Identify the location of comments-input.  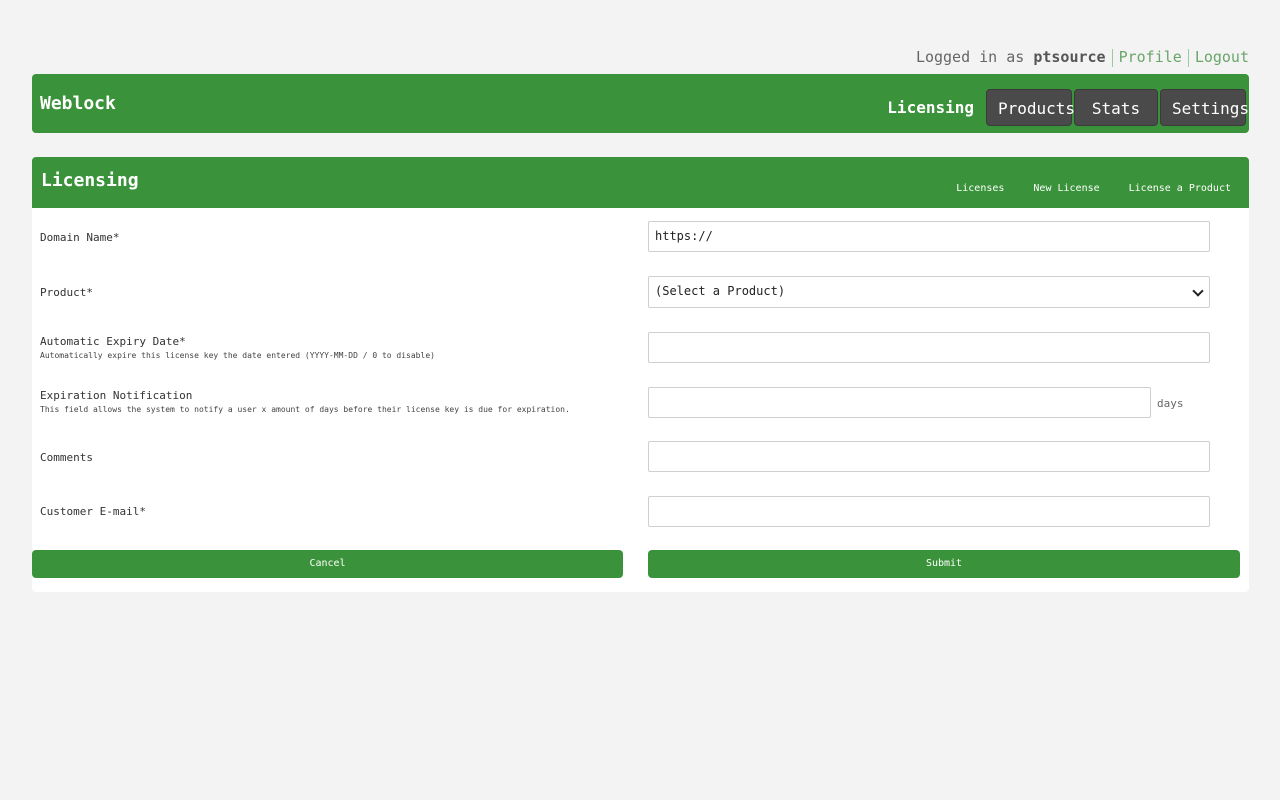
(929, 456).